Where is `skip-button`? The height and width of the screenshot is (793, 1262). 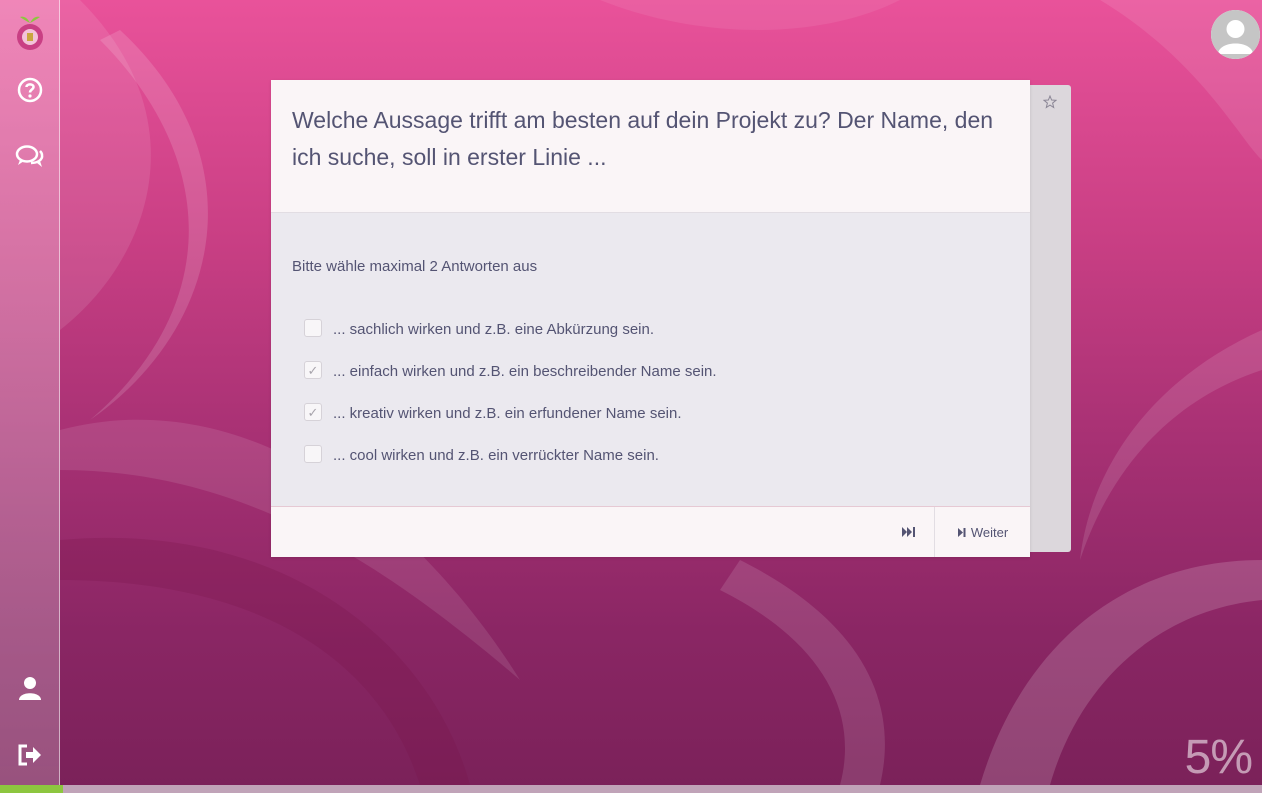
skip-button is located at coordinates (909, 532).